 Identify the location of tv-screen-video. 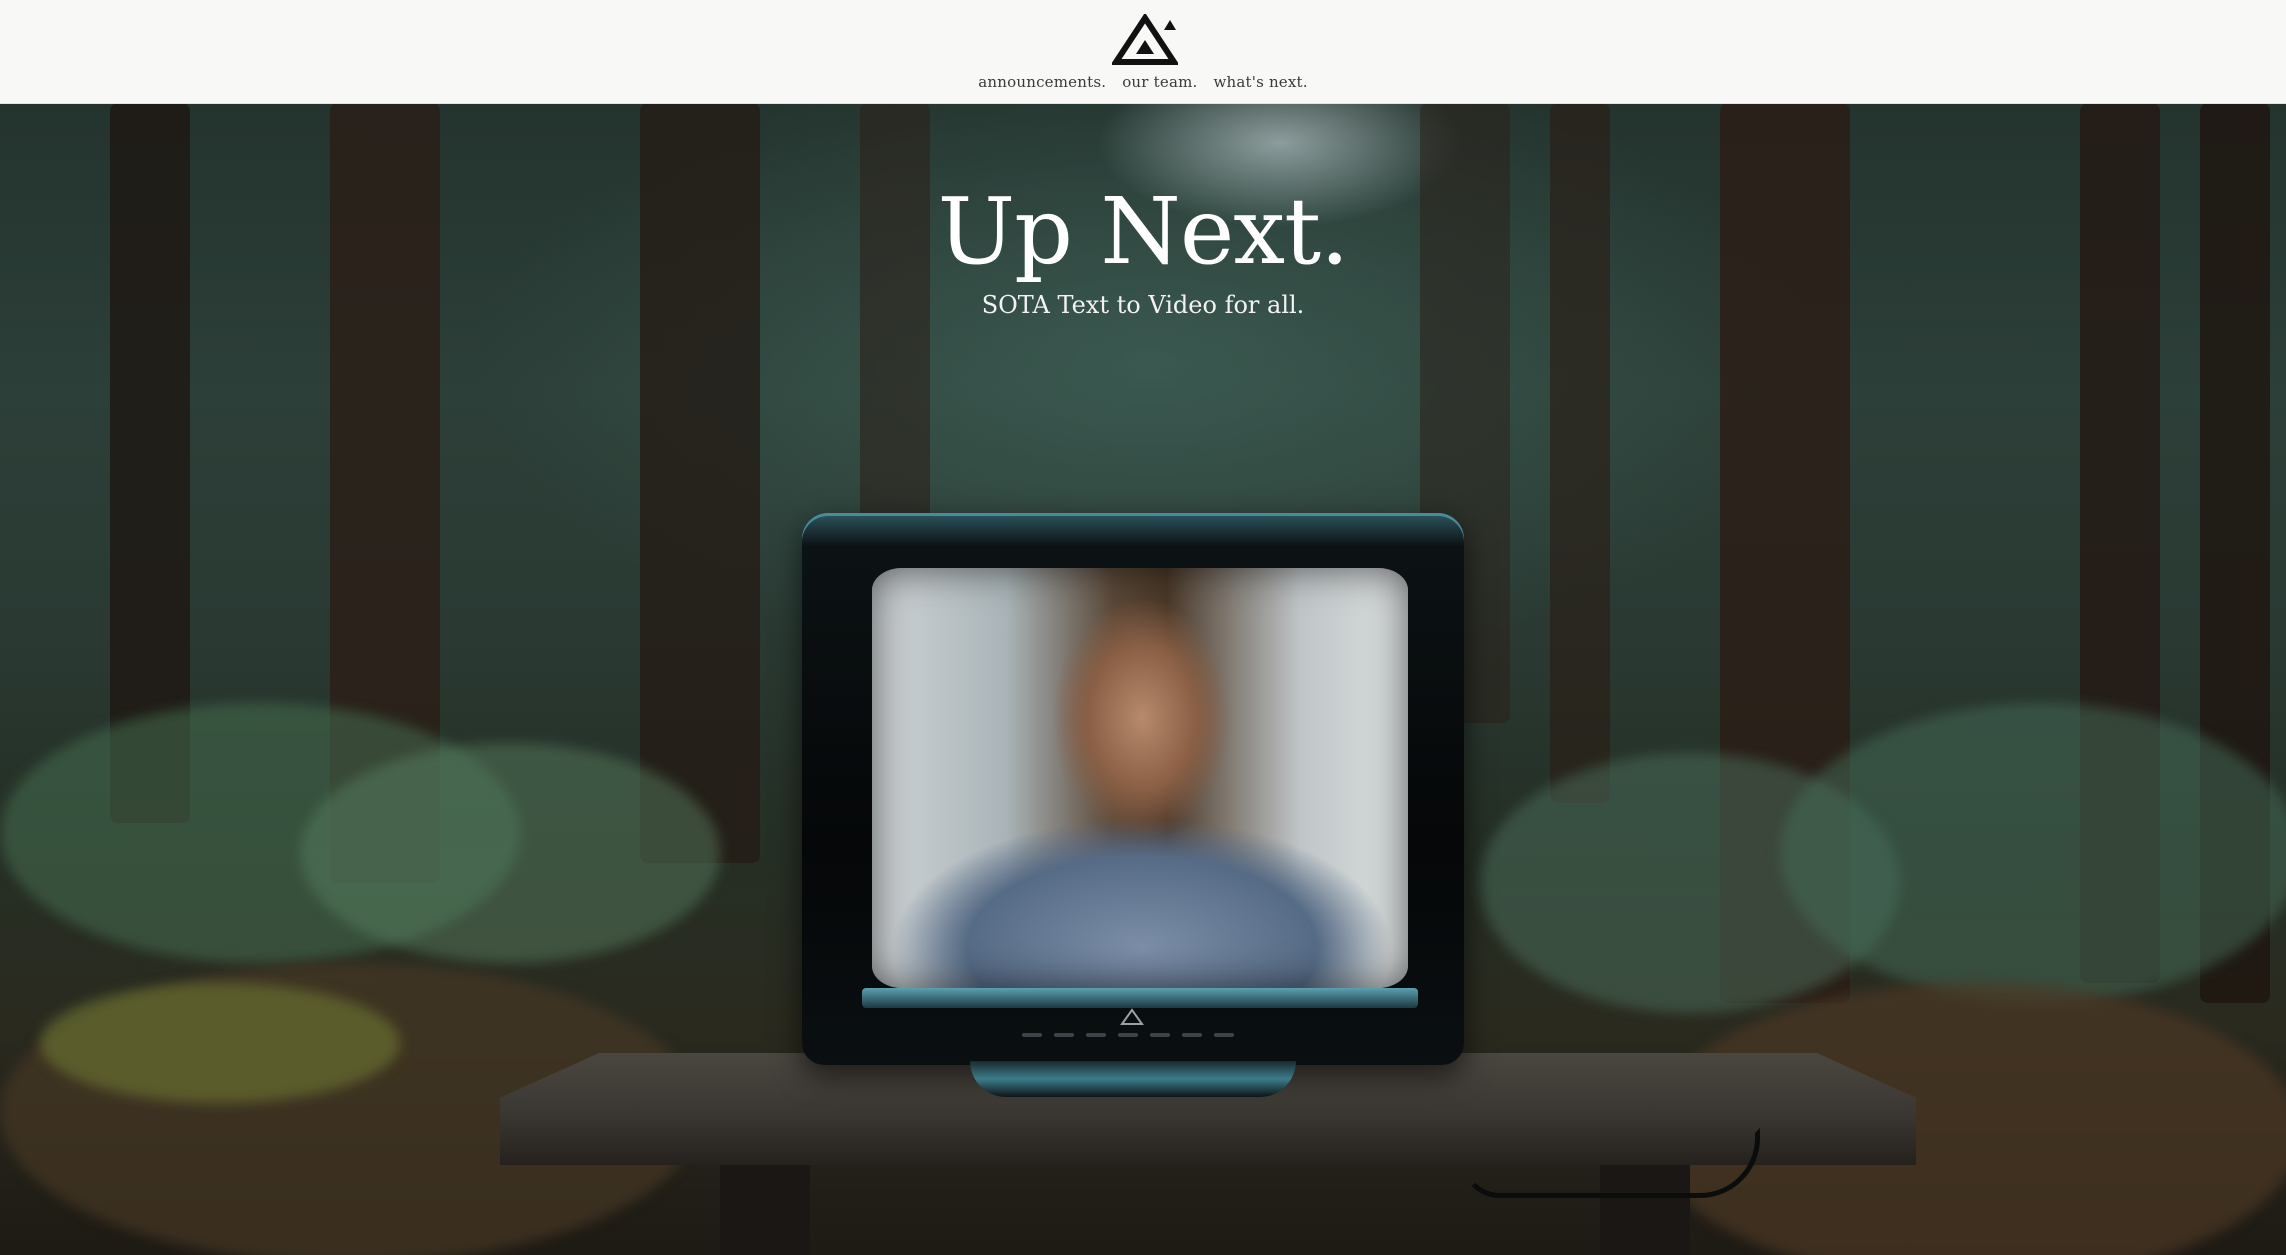
(1140, 778).